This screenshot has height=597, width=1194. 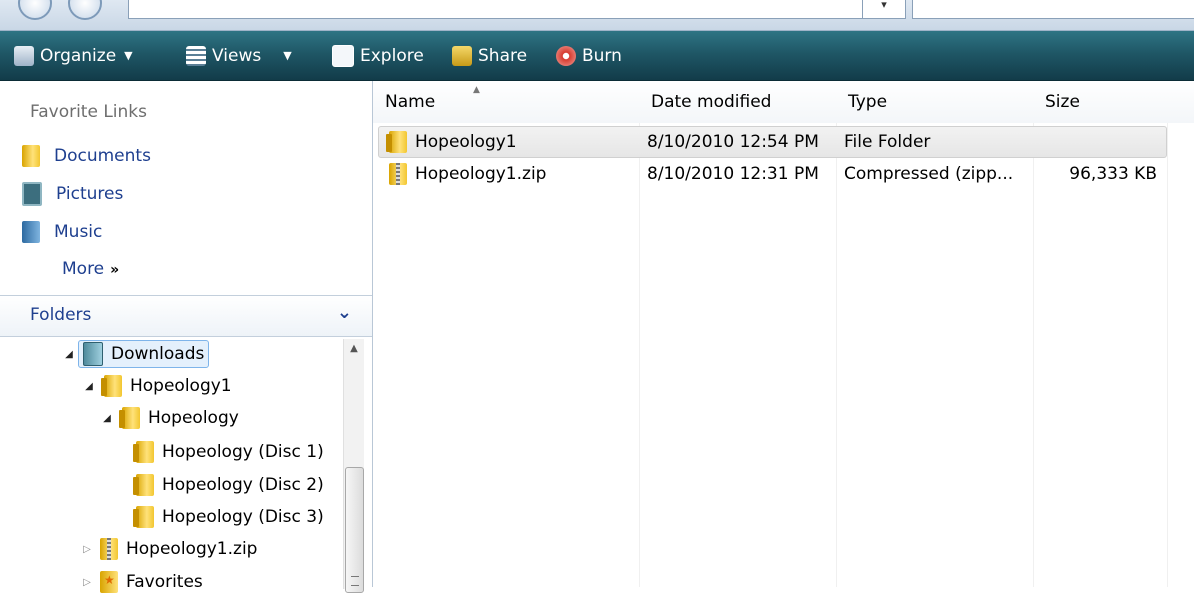 I want to click on grip-icon, so click(x=355, y=581).